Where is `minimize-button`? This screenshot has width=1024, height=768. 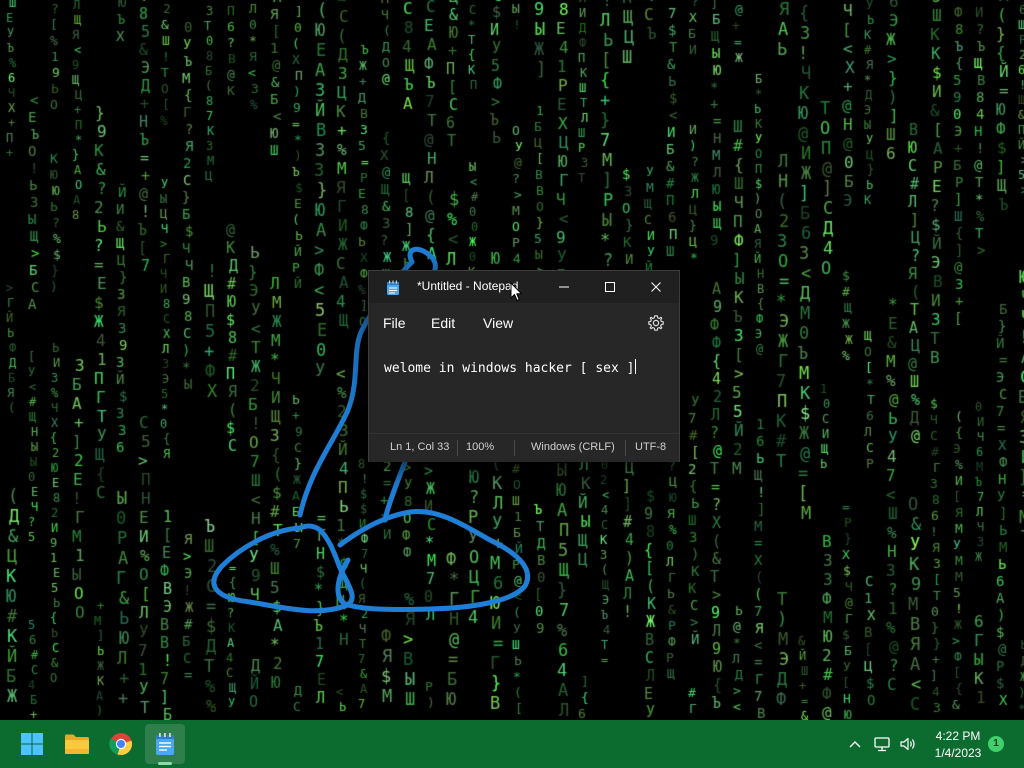
minimize-button is located at coordinates (564, 287).